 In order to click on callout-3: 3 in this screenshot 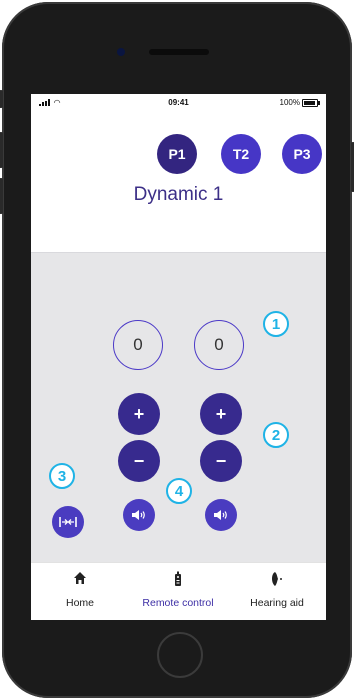, I will do `click(62, 476)`.